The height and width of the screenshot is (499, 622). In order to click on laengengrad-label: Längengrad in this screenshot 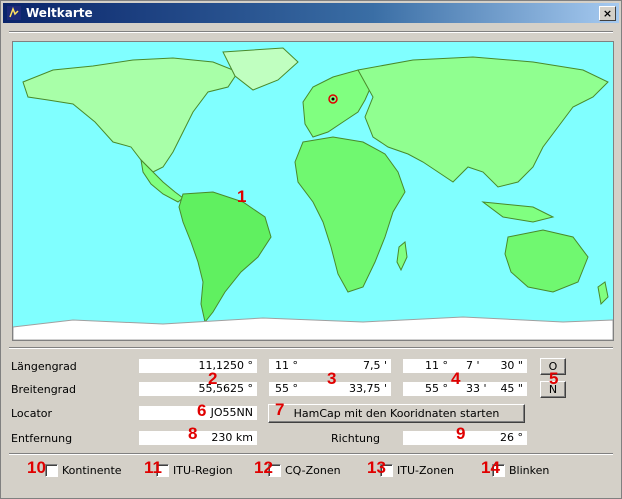, I will do `click(44, 366)`.